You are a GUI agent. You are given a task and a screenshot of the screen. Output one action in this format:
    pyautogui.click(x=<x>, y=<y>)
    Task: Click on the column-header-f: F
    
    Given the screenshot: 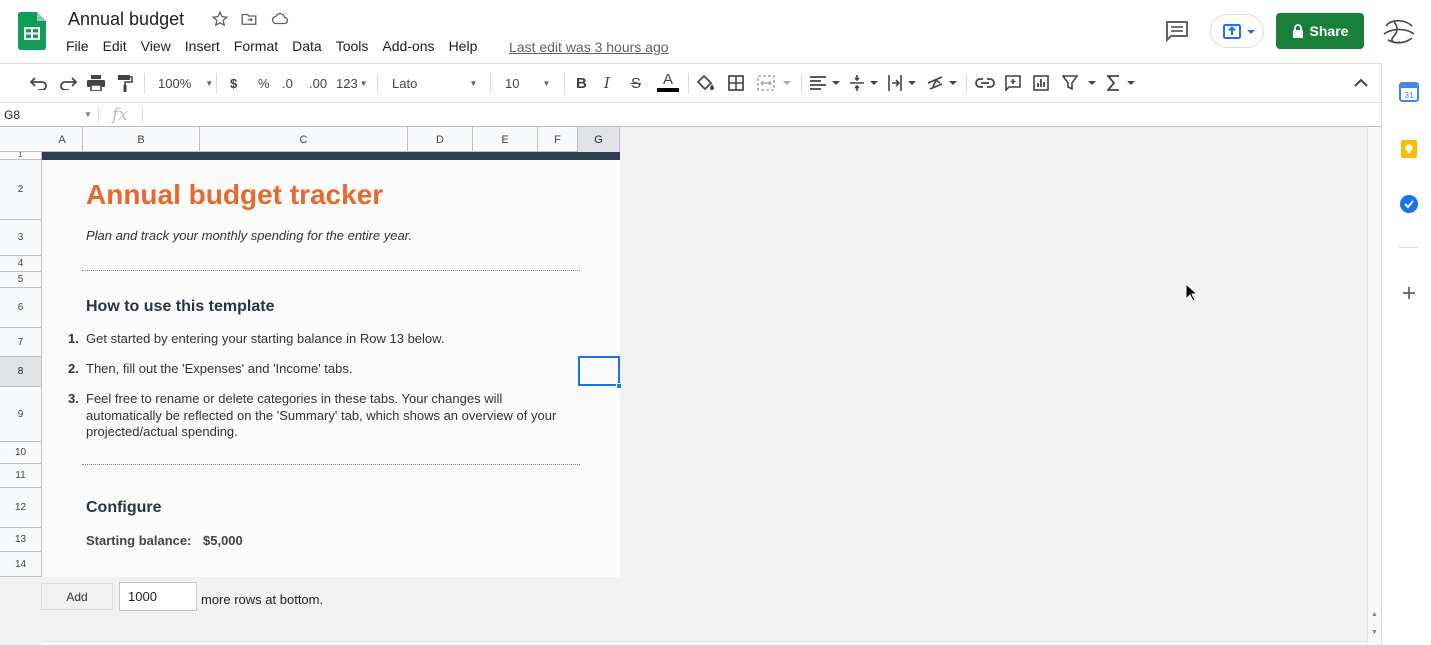 What is the action you would take?
    pyautogui.click(x=558, y=139)
    